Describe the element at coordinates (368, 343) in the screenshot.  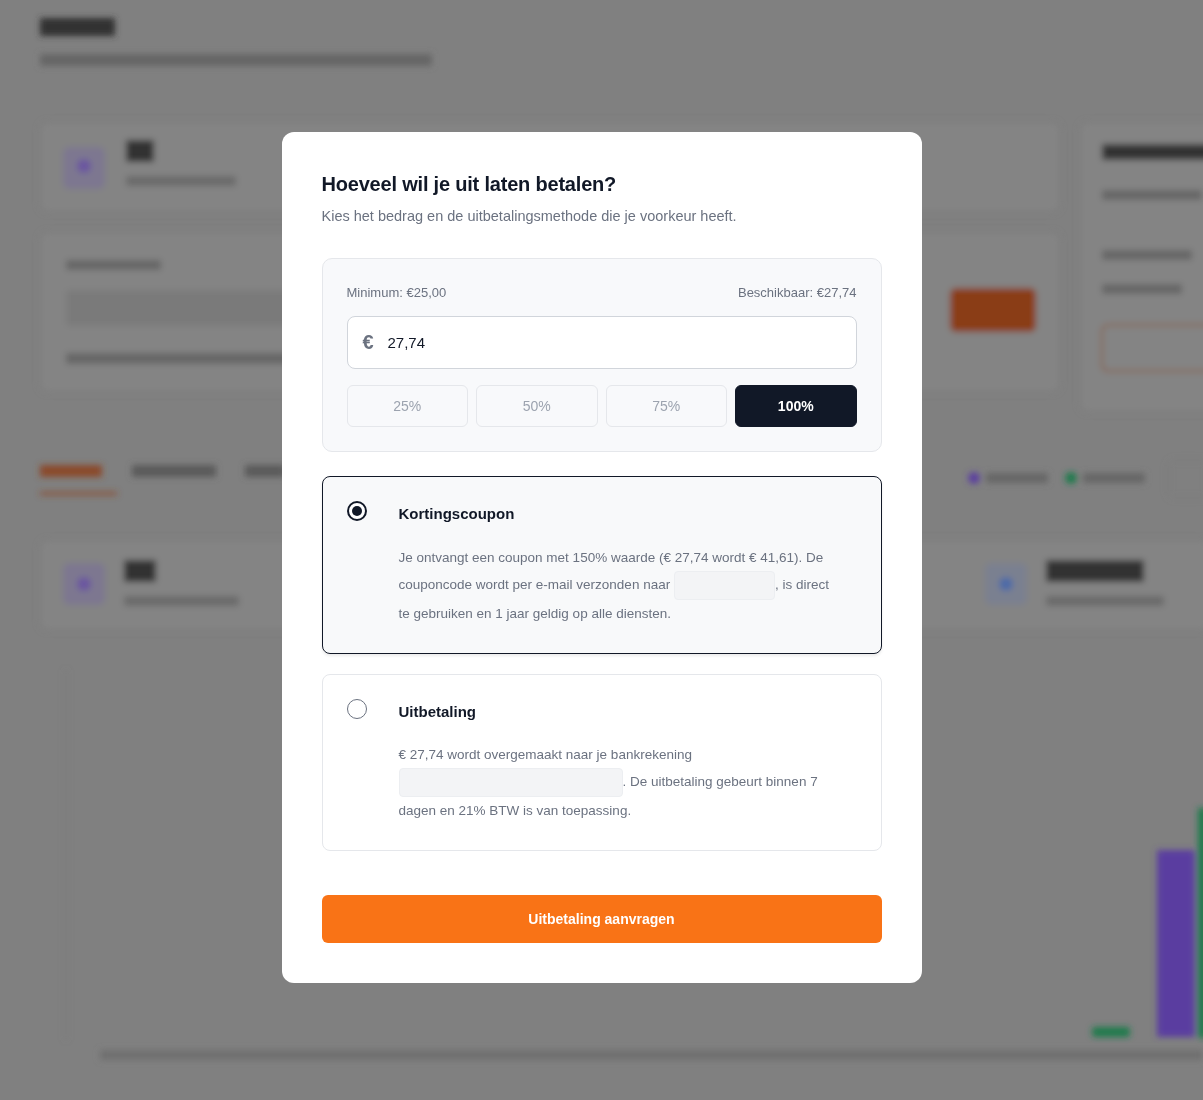
I see `currency-symbol: €` at that location.